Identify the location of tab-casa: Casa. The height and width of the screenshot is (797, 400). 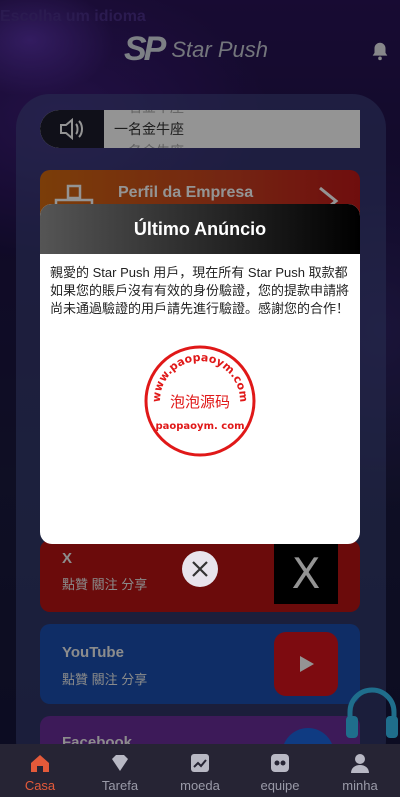
(40, 768).